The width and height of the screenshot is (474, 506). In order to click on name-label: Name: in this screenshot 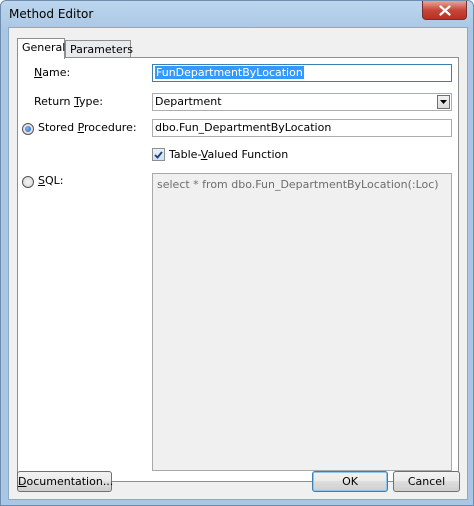, I will do `click(52, 72)`.